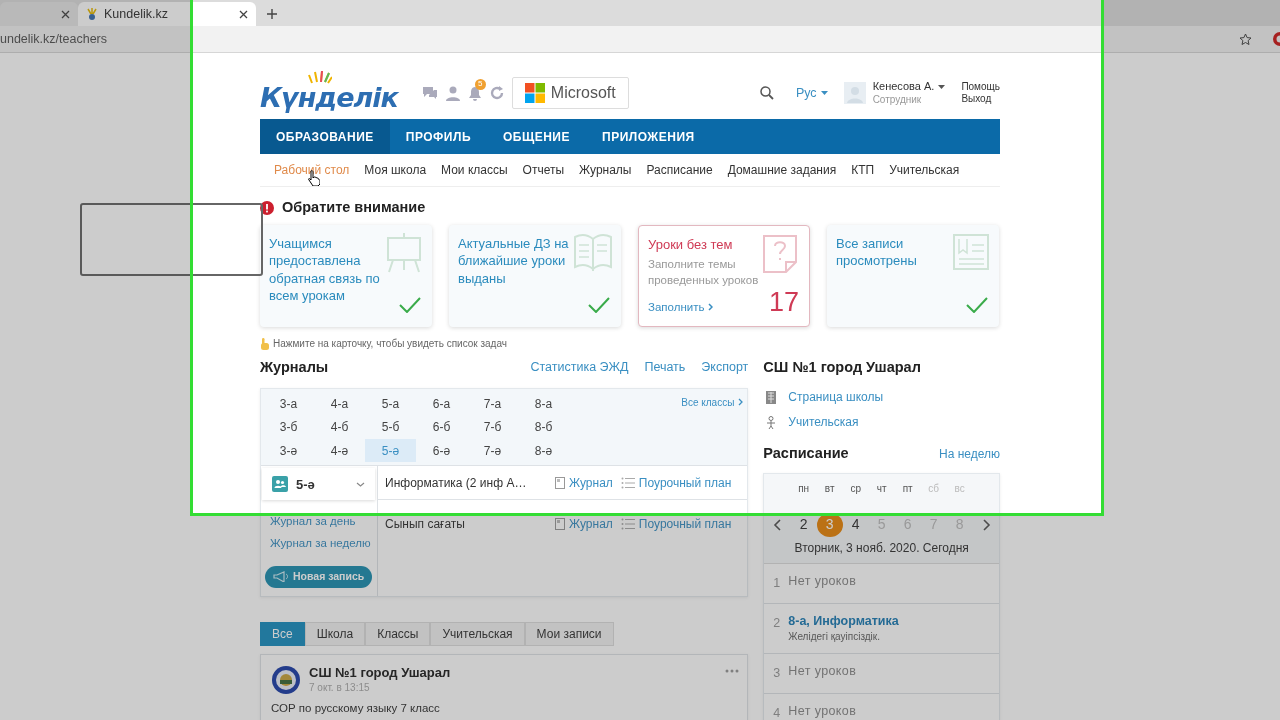 This screenshot has height=720, width=1280. I want to click on nav-tab: ОБЩЕНИЕ, so click(536, 136).